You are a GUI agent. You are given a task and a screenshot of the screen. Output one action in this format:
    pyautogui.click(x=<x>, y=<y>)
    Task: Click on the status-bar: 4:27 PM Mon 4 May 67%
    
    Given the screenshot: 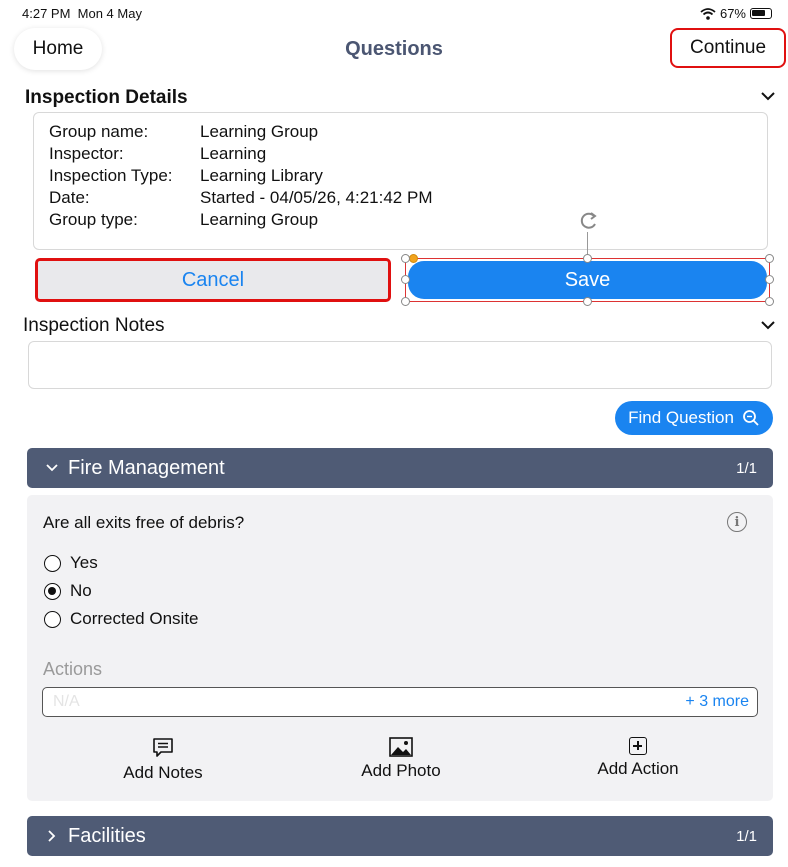 What is the action you would take?
    pyautogui.click(x=394, y=13)
    